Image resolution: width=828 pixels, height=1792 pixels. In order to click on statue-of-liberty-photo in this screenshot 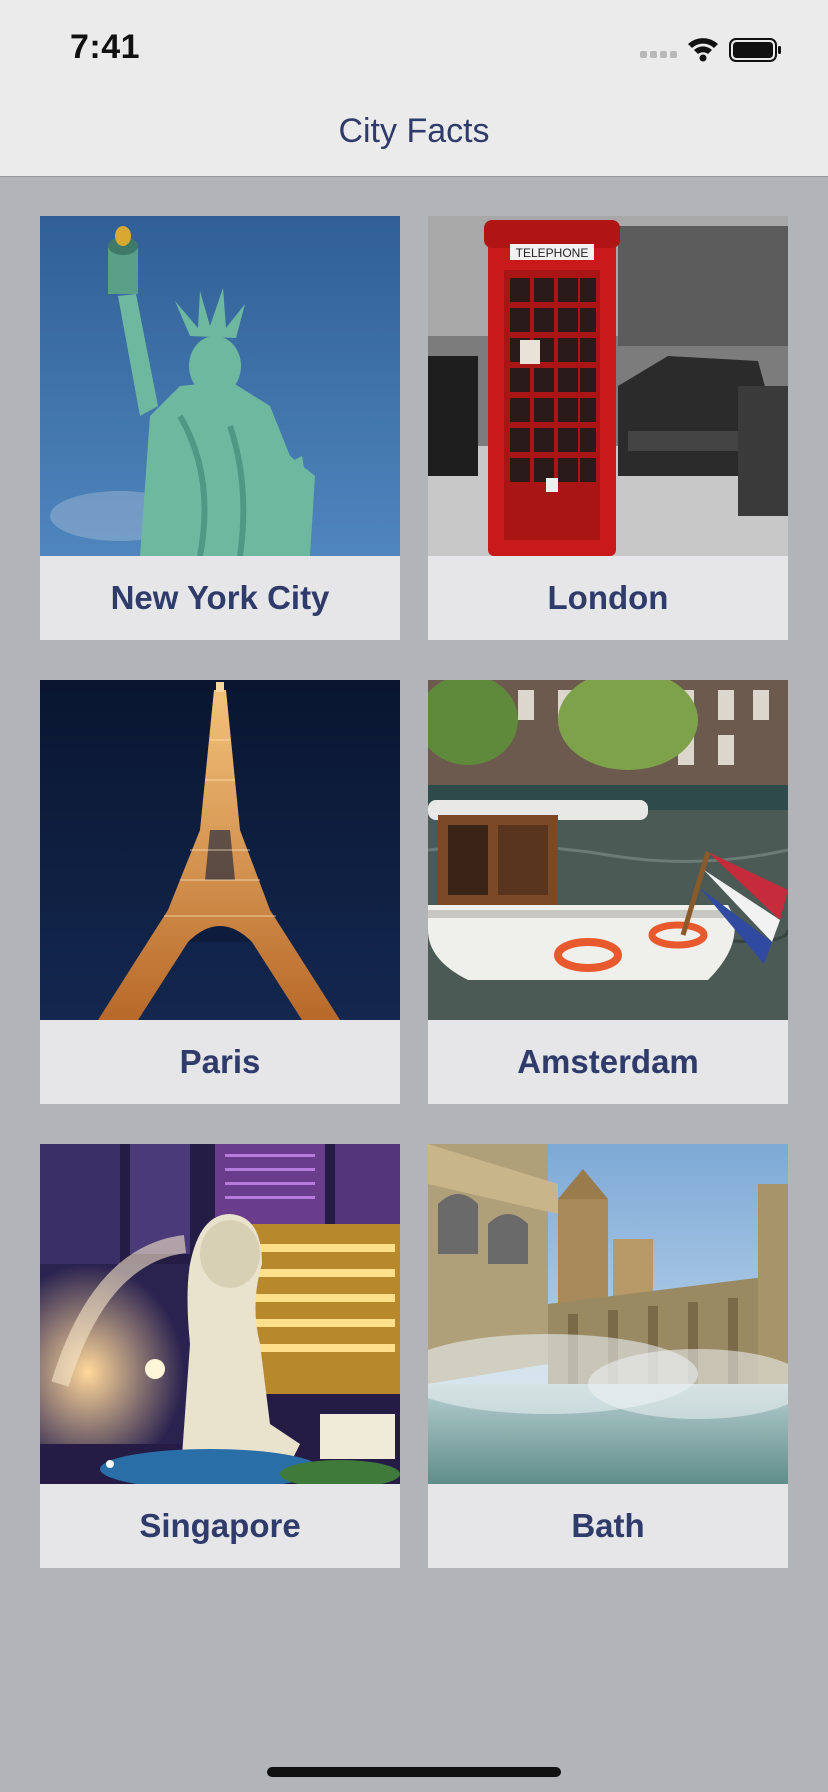, I will do `click(220, 386)`.